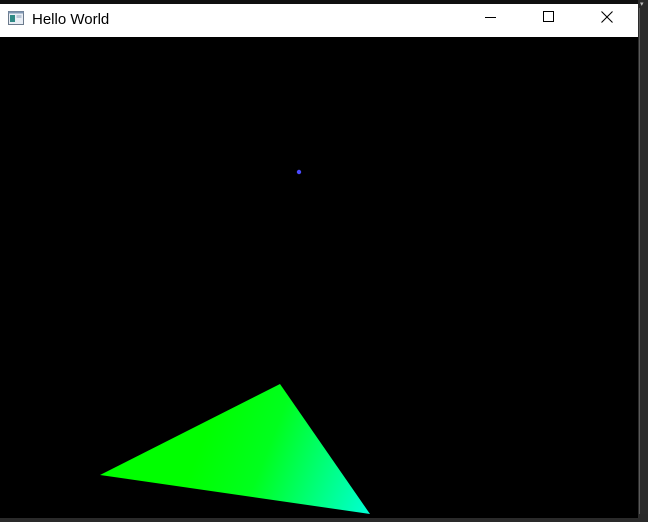 The height and width of the screenshot is (522, 648). I want to click on adjacent-window-edge, so click(639, 262).